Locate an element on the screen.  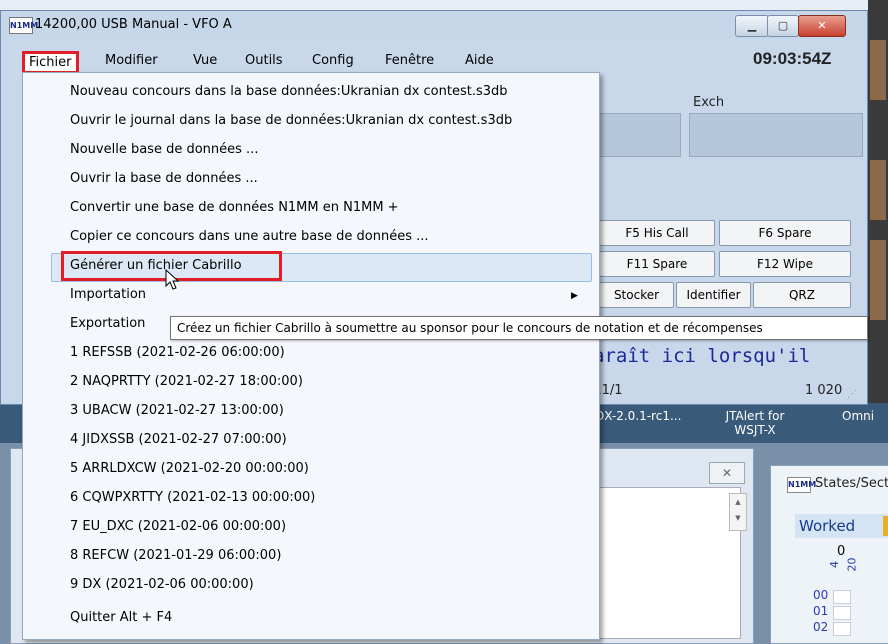
callsign-field is located at coordinates (640, 135).